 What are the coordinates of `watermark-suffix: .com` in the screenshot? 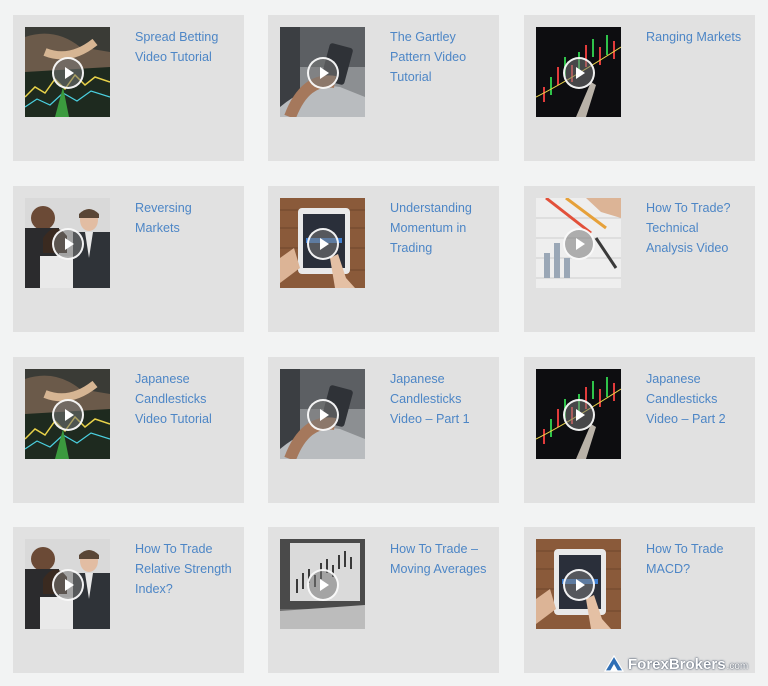 It's located at (737, 666).